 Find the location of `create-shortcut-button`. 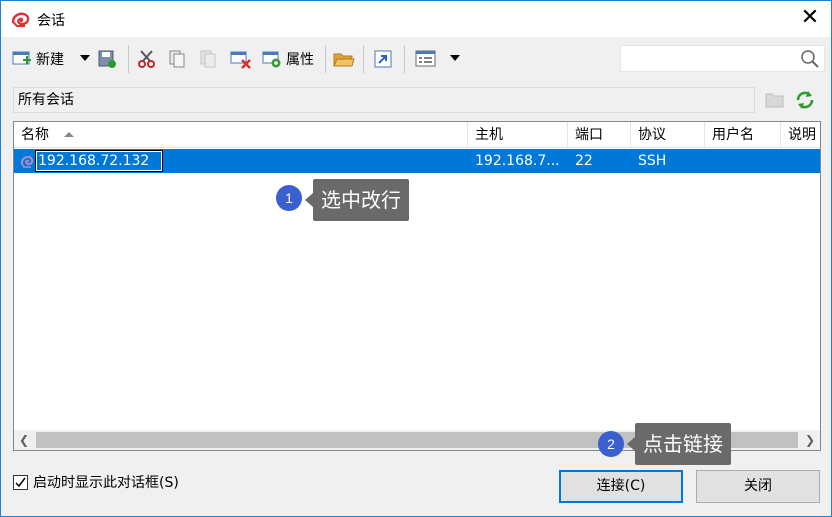

create-shortcut-button is located at coordinates (383, 59).